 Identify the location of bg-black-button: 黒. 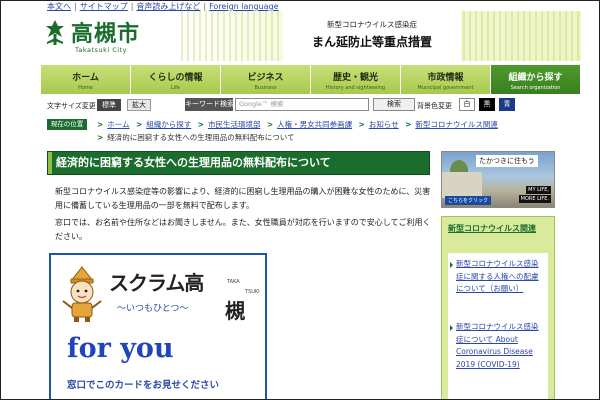
(487, 104).